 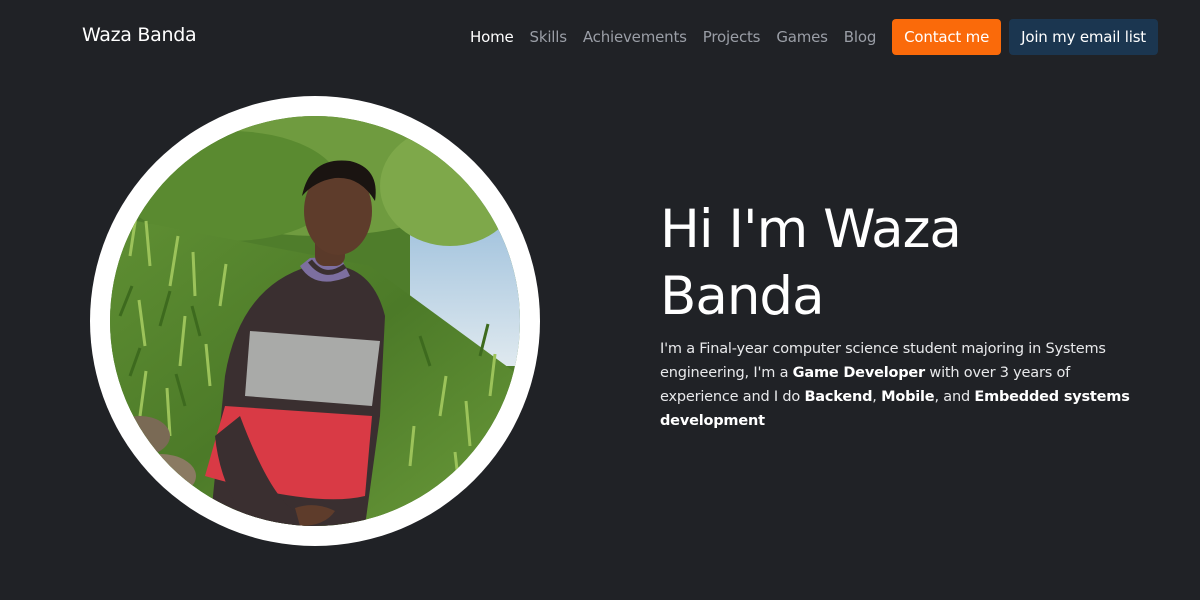 What do you see at coordinates (549, 37) in the screenshot?
I see `nav-skills: Skills` at bounding box center [549, 37].